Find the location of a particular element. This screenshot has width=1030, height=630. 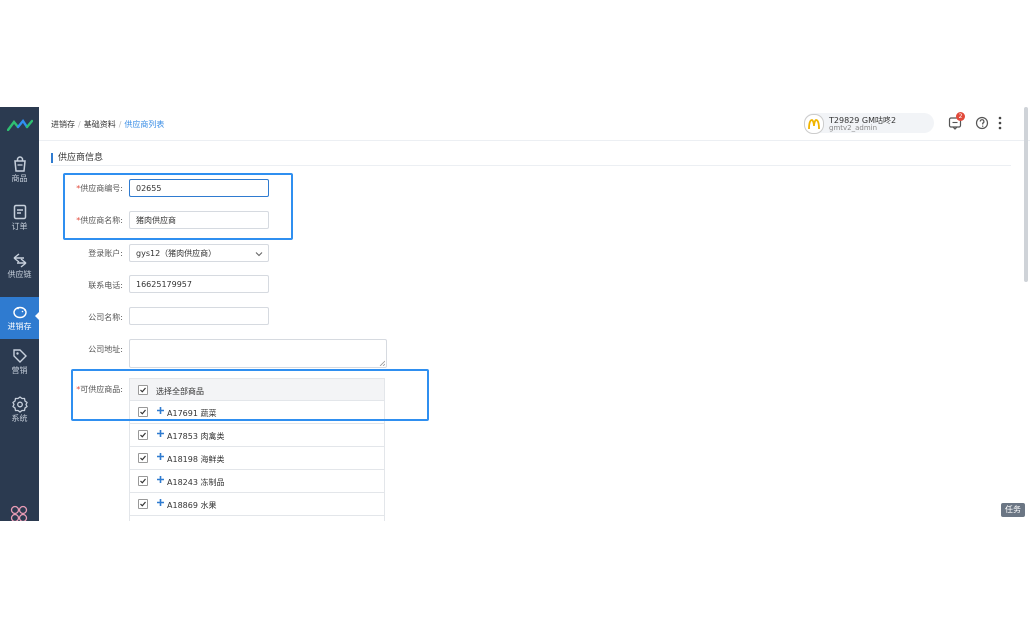

list-item-label: A18869 水果 is located at coordinates (192, 505).